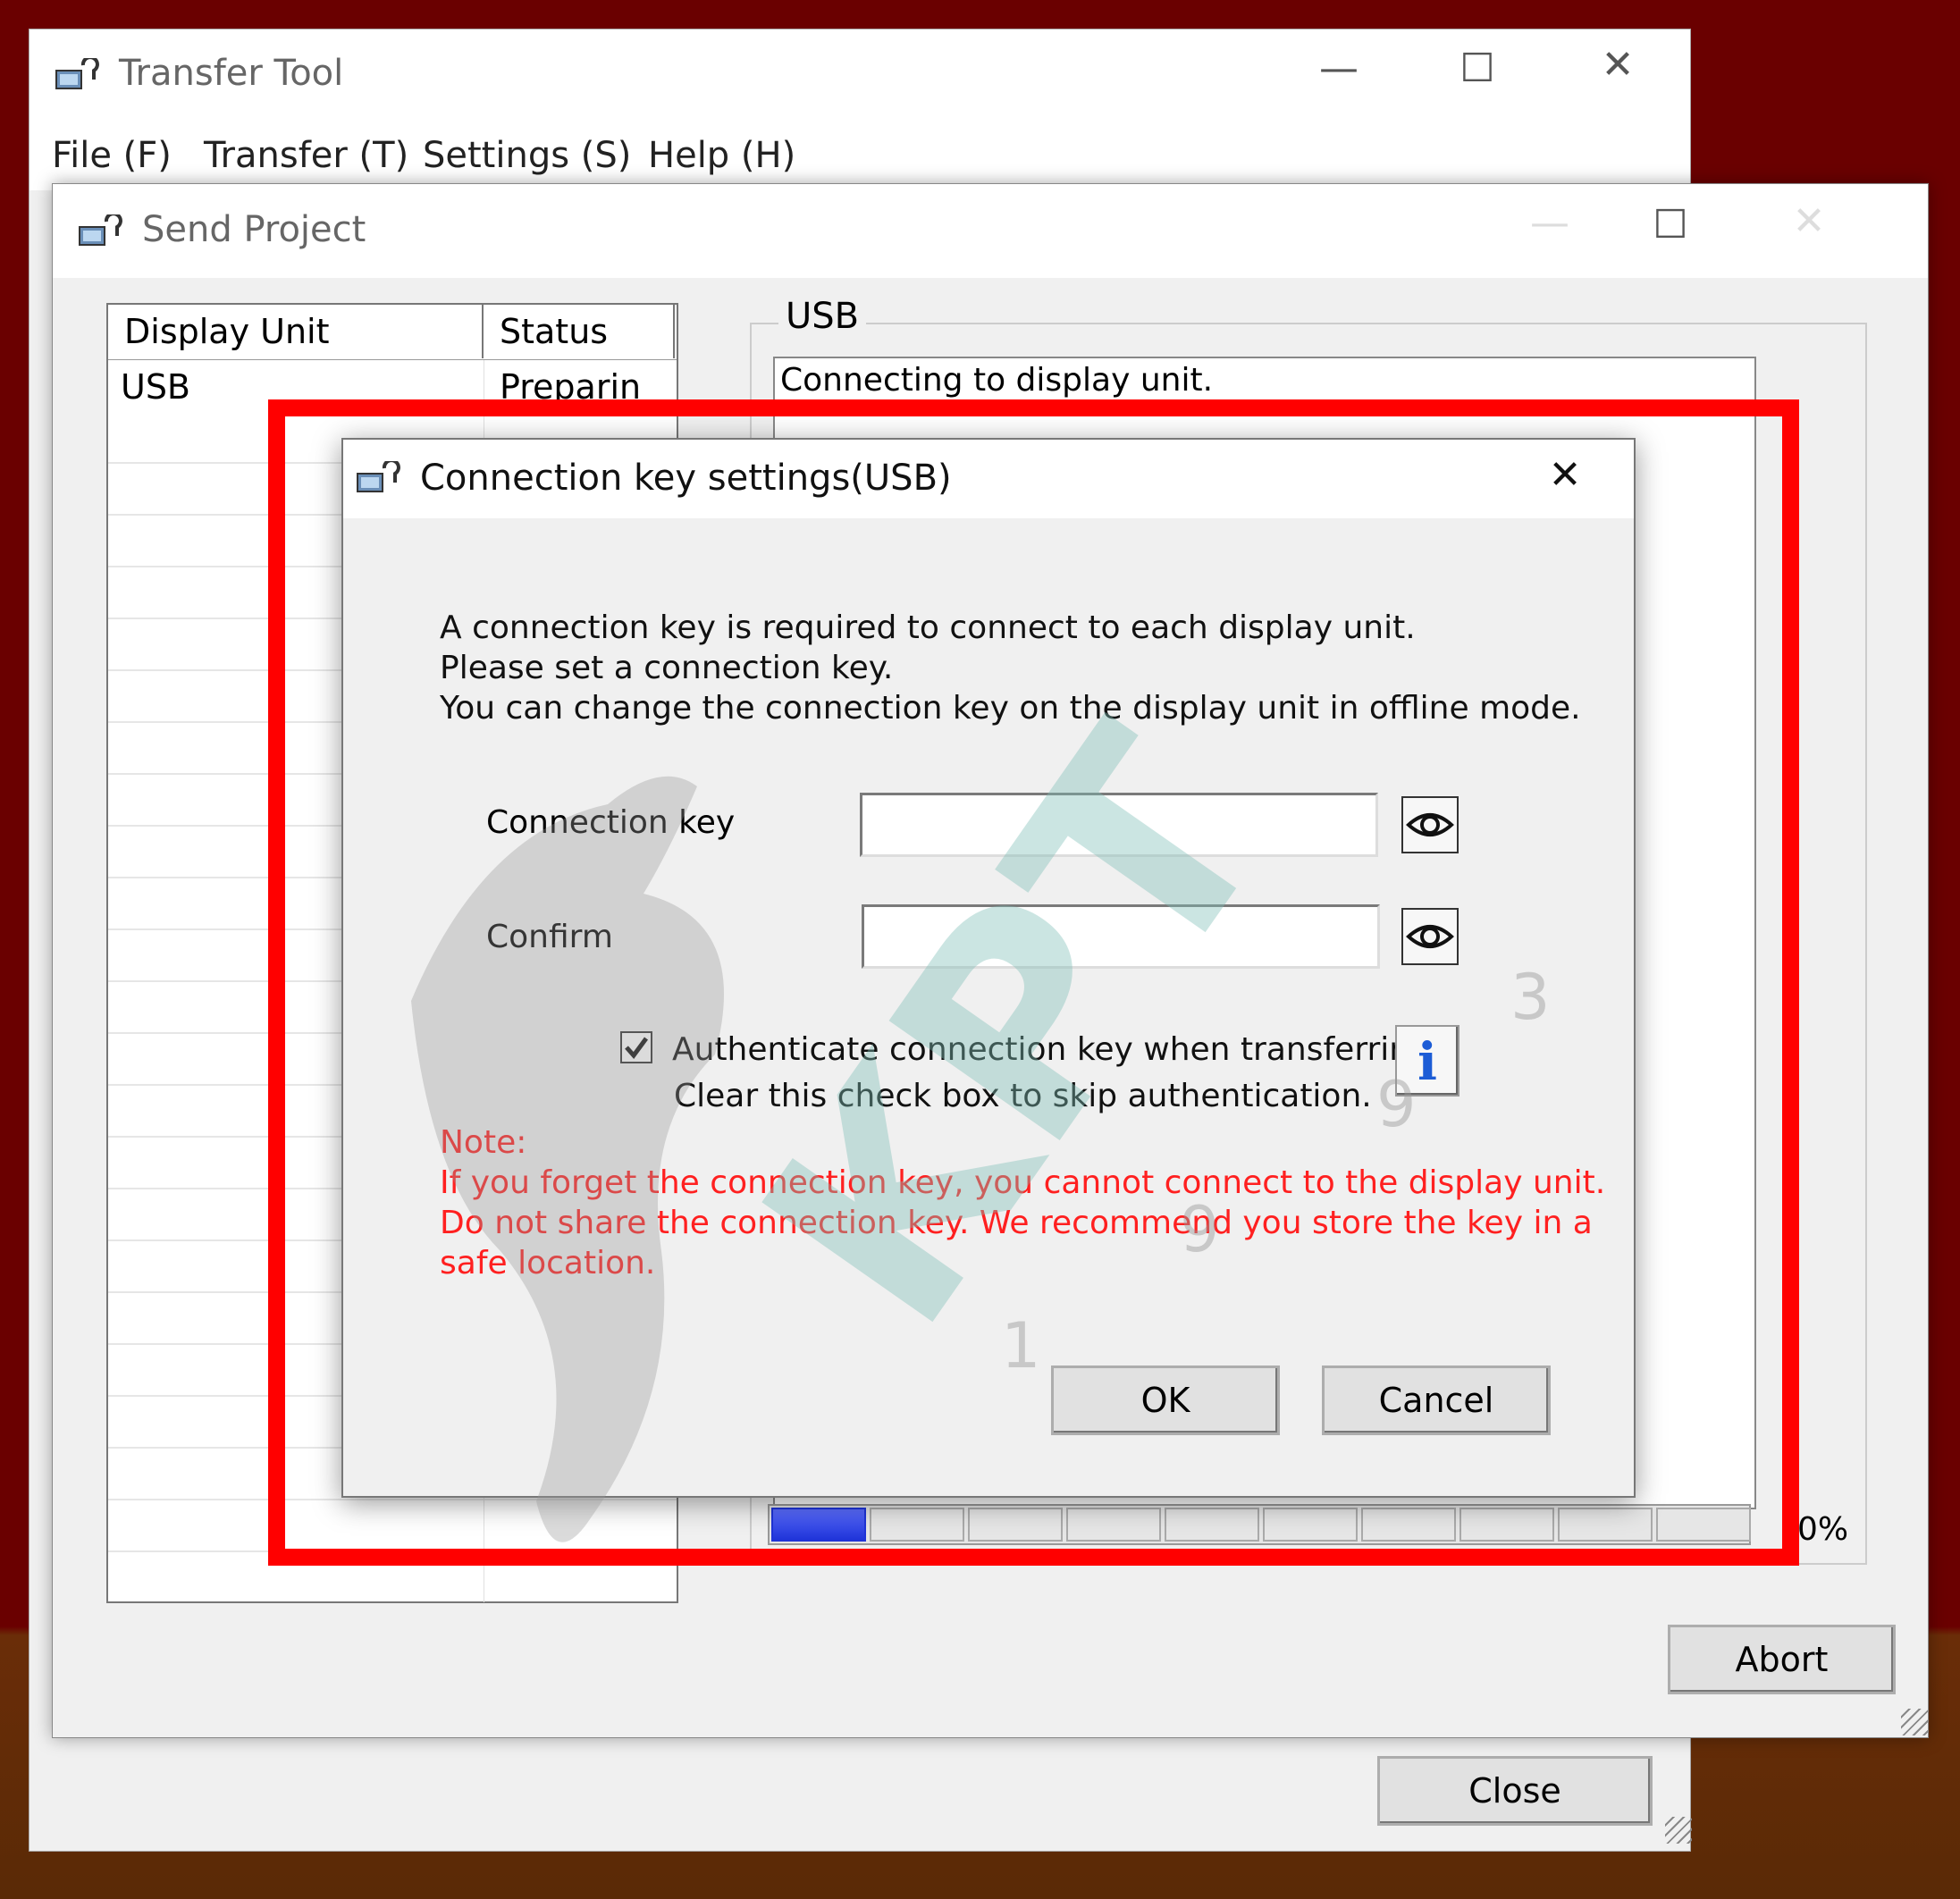 Image resolution: width=1960 pixels, height=1899 pixels. I want to click on menu-file: File (F), so click(112, 156).